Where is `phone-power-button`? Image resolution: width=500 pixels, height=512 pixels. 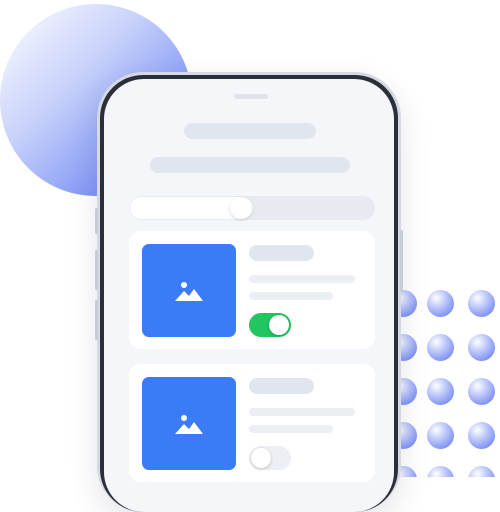
phone-power-button is located at coordinates (401, 261).